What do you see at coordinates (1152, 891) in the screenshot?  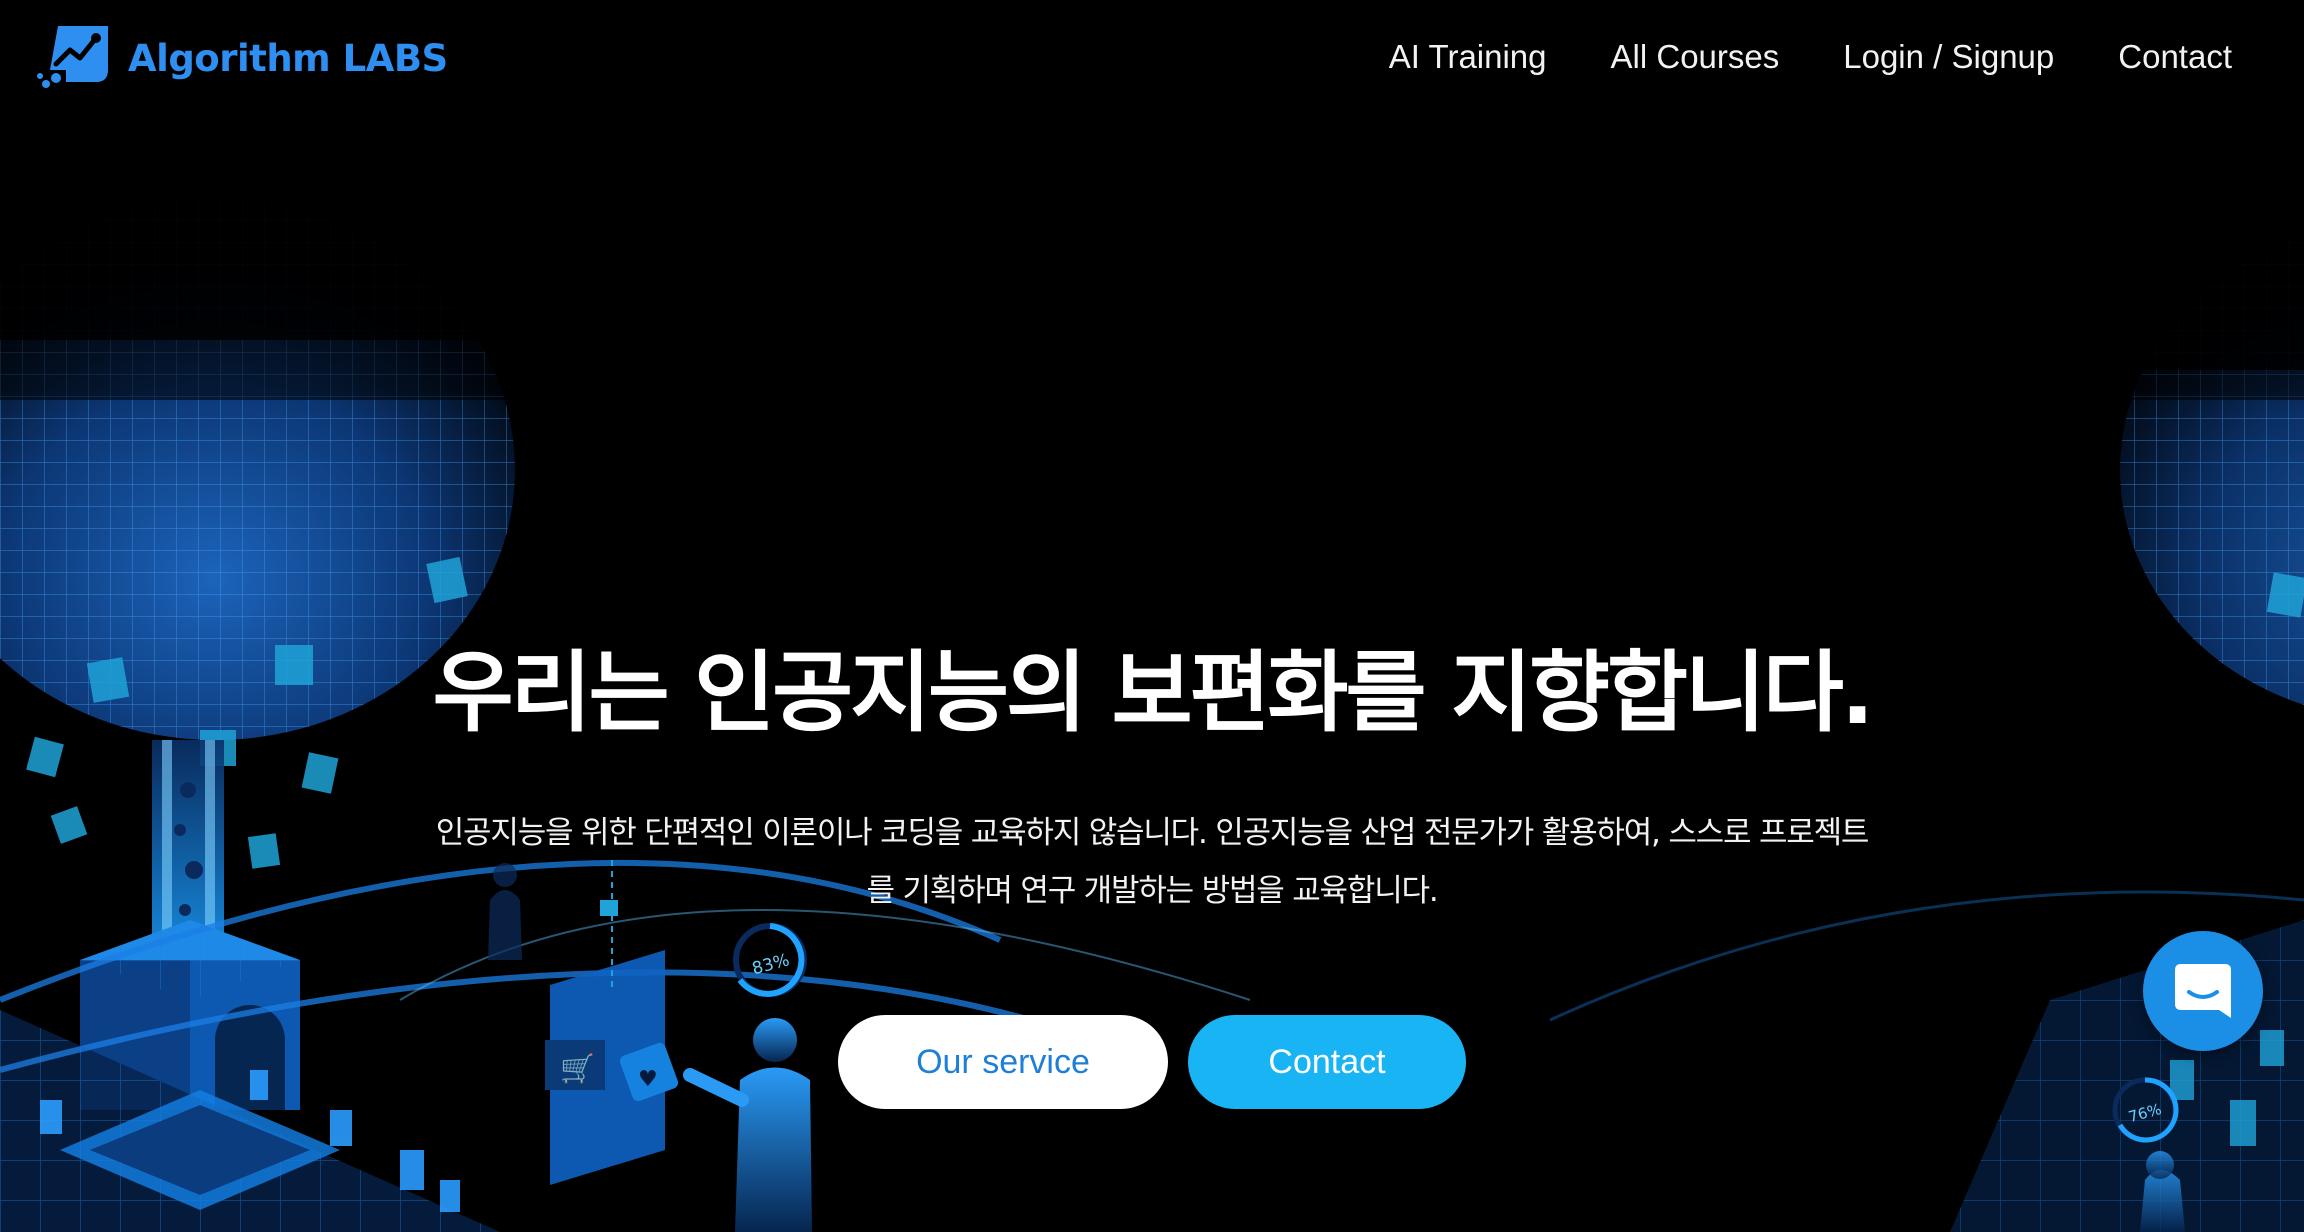 I see `hero-description-line-2: 를 기획하며 연구 개발하는 방법을 교육합니다.` at bounding box center [1152, 891].